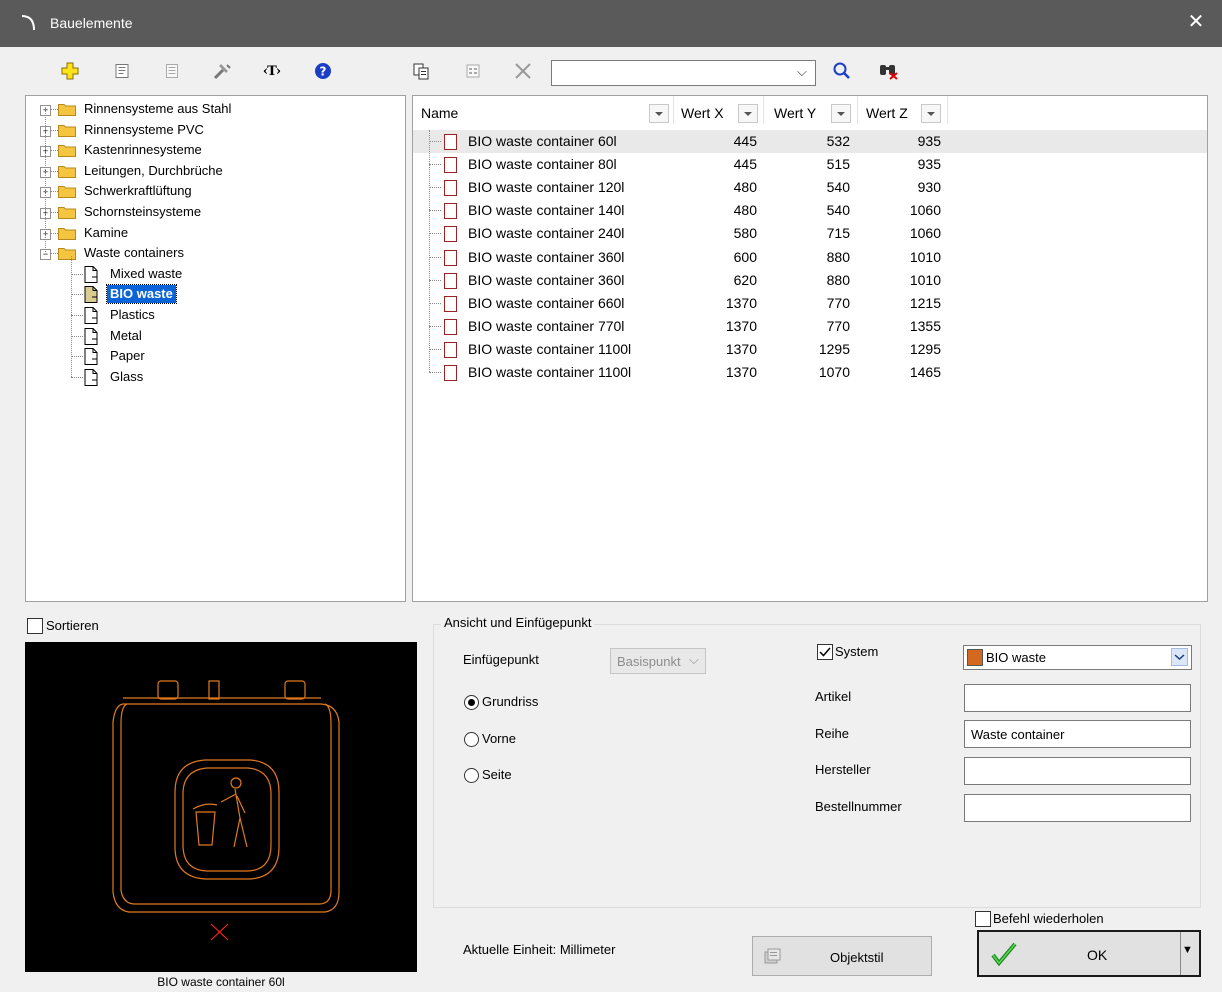 The width and height of the screenshot is (1222, 992). I want to click on search-icon, so click(842, 71).